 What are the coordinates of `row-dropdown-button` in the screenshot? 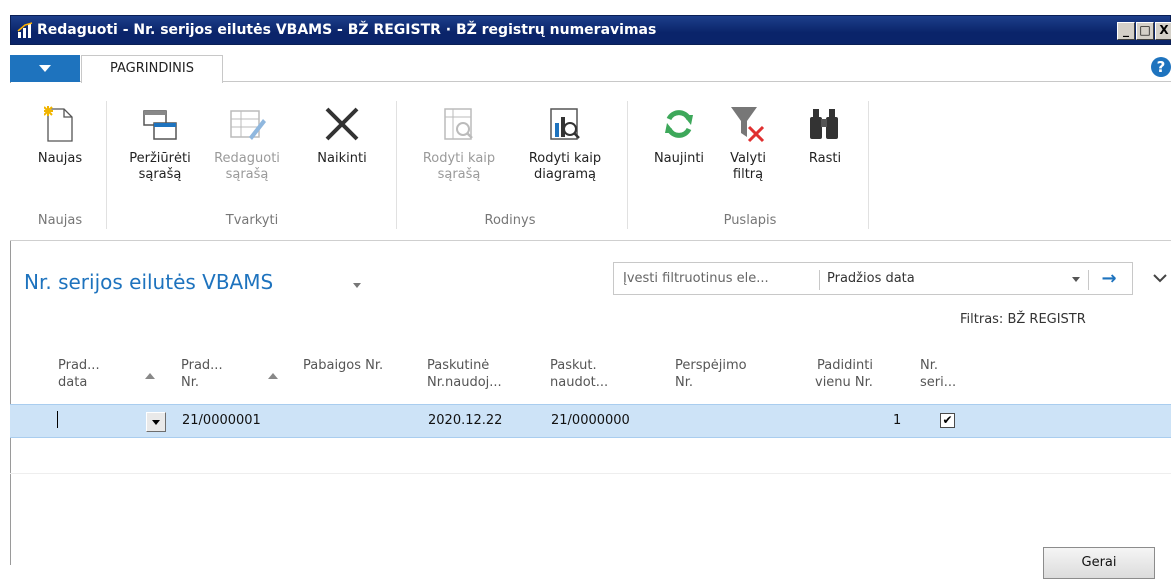 It's located at (156, 422).